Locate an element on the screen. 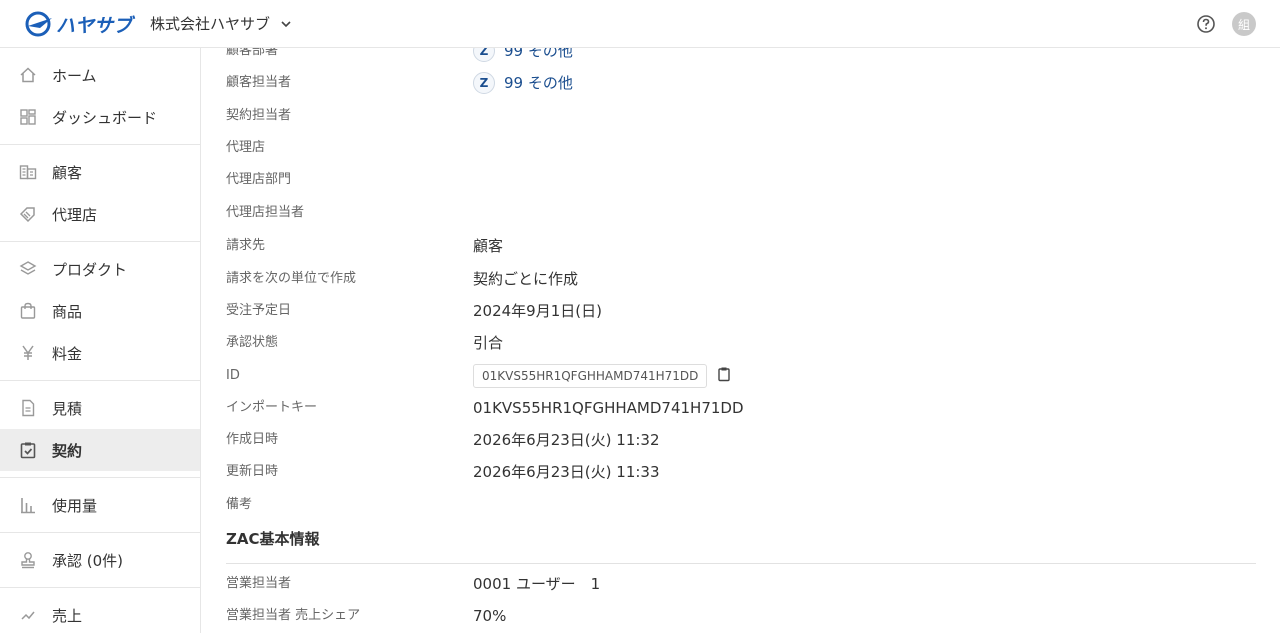 The height and width of the screenshot is (633, 1280). avatar: 組 is located at coordinates (1244, 24).